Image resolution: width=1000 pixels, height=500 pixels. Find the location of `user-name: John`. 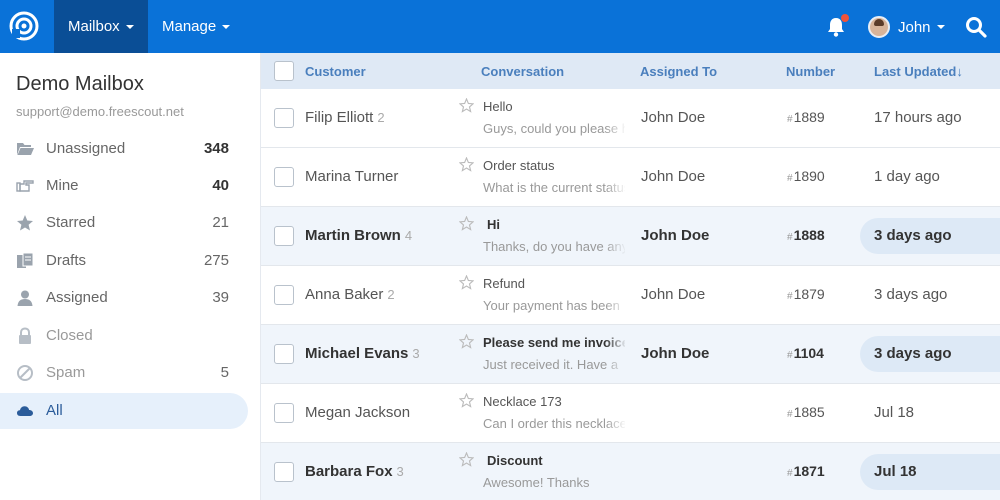

user-name: John is located at coordinates (914, 27).